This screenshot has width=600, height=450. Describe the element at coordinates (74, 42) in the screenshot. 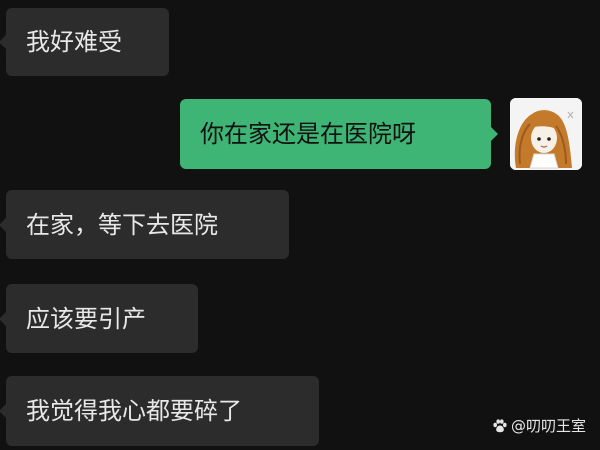

I see `message-text: 我好难受` at that location.